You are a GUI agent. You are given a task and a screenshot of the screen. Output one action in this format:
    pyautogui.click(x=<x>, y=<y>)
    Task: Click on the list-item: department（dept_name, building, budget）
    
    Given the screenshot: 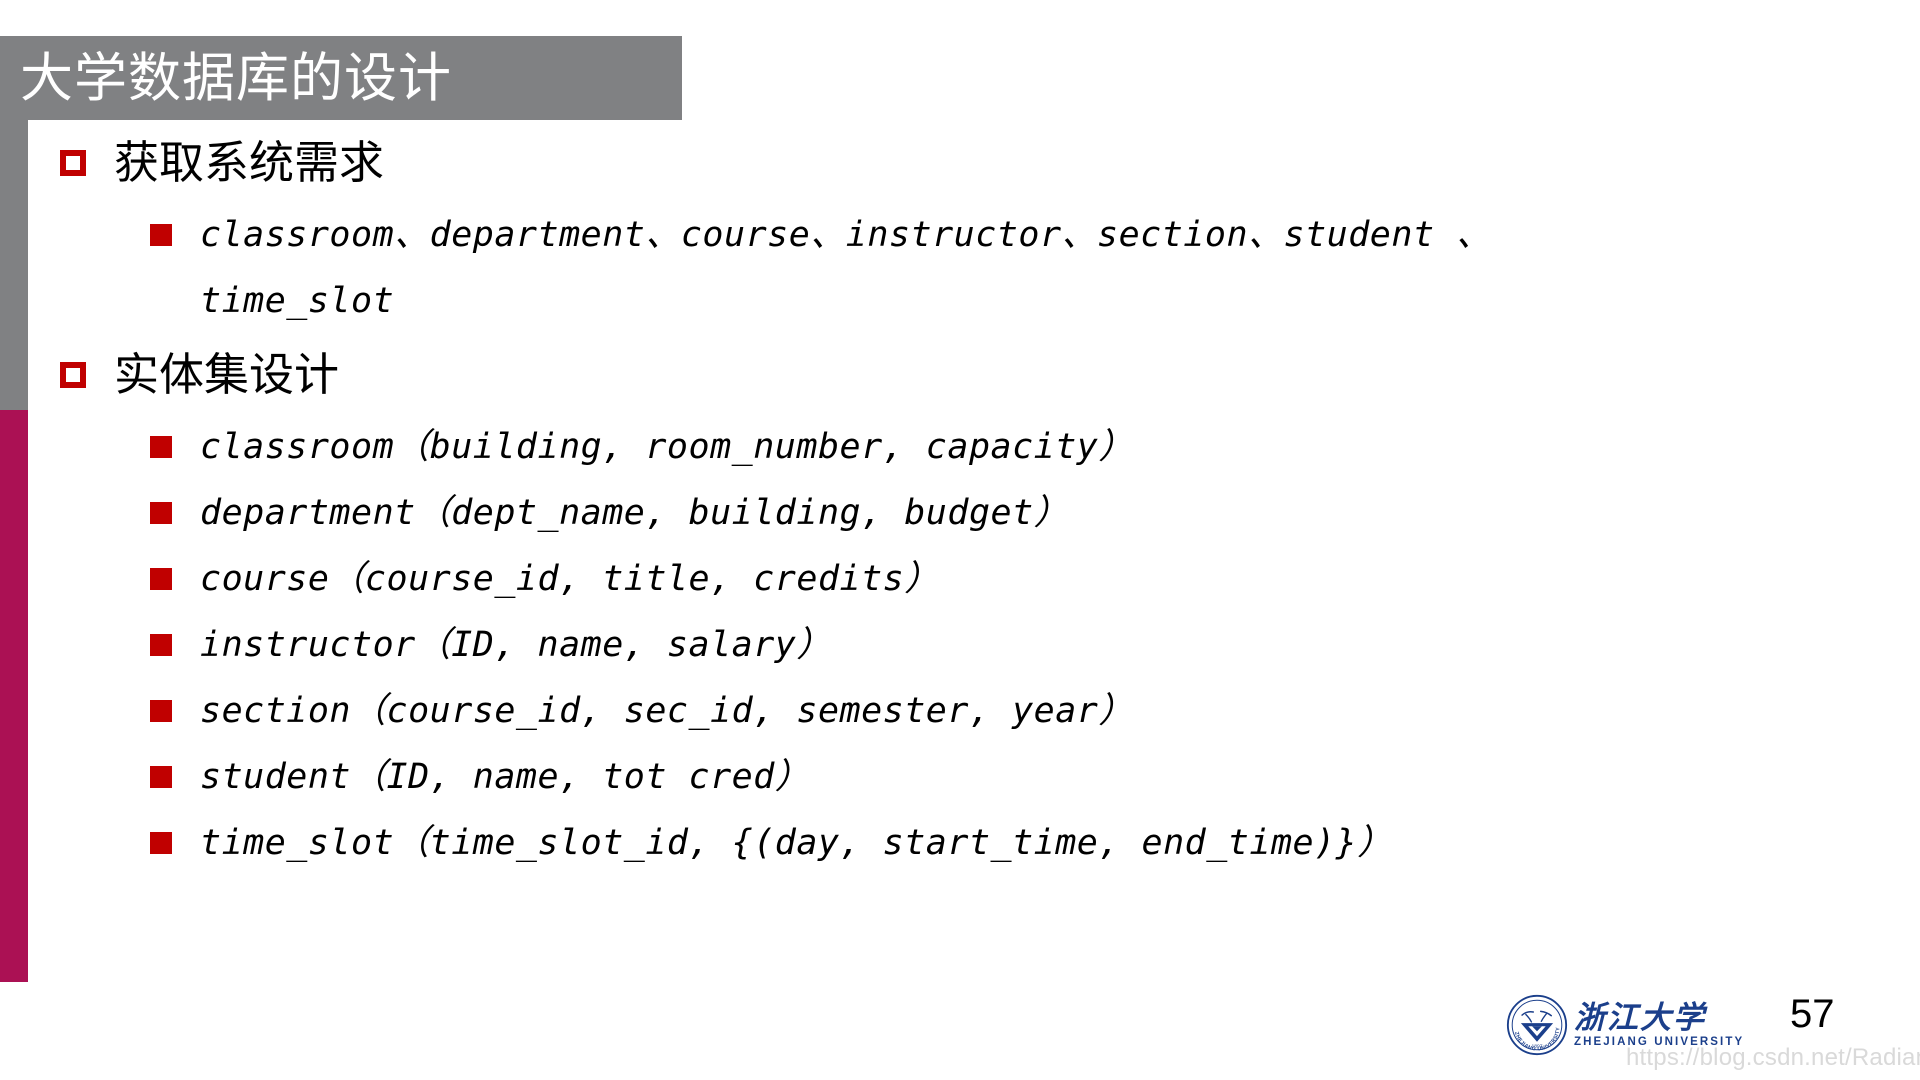 What is the action you would take?
    pyautogui.click(x=970, y=513)
    